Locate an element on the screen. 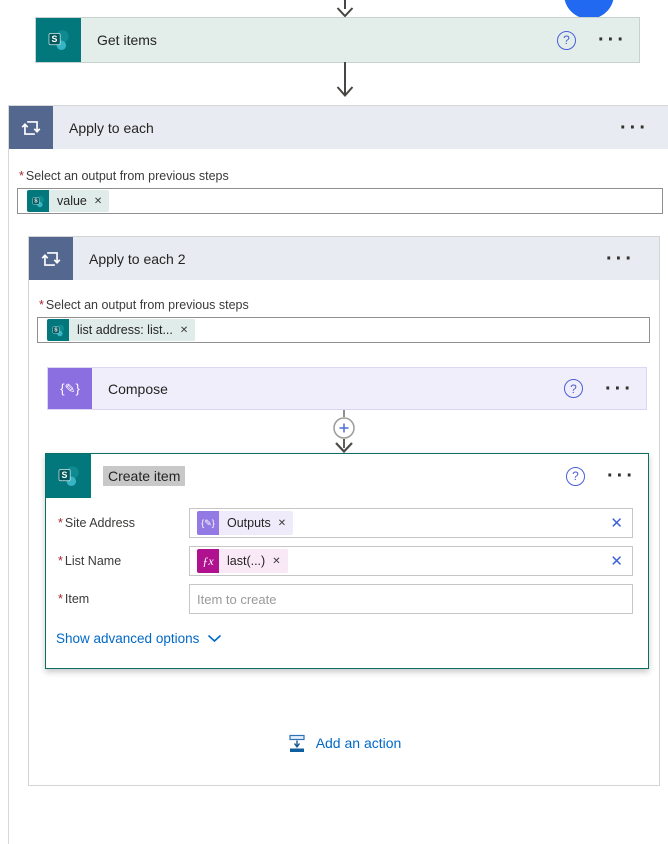 This screenshot has height=844, width=668. advanced-label: Show advanced options is located at coordinates (128, 638).